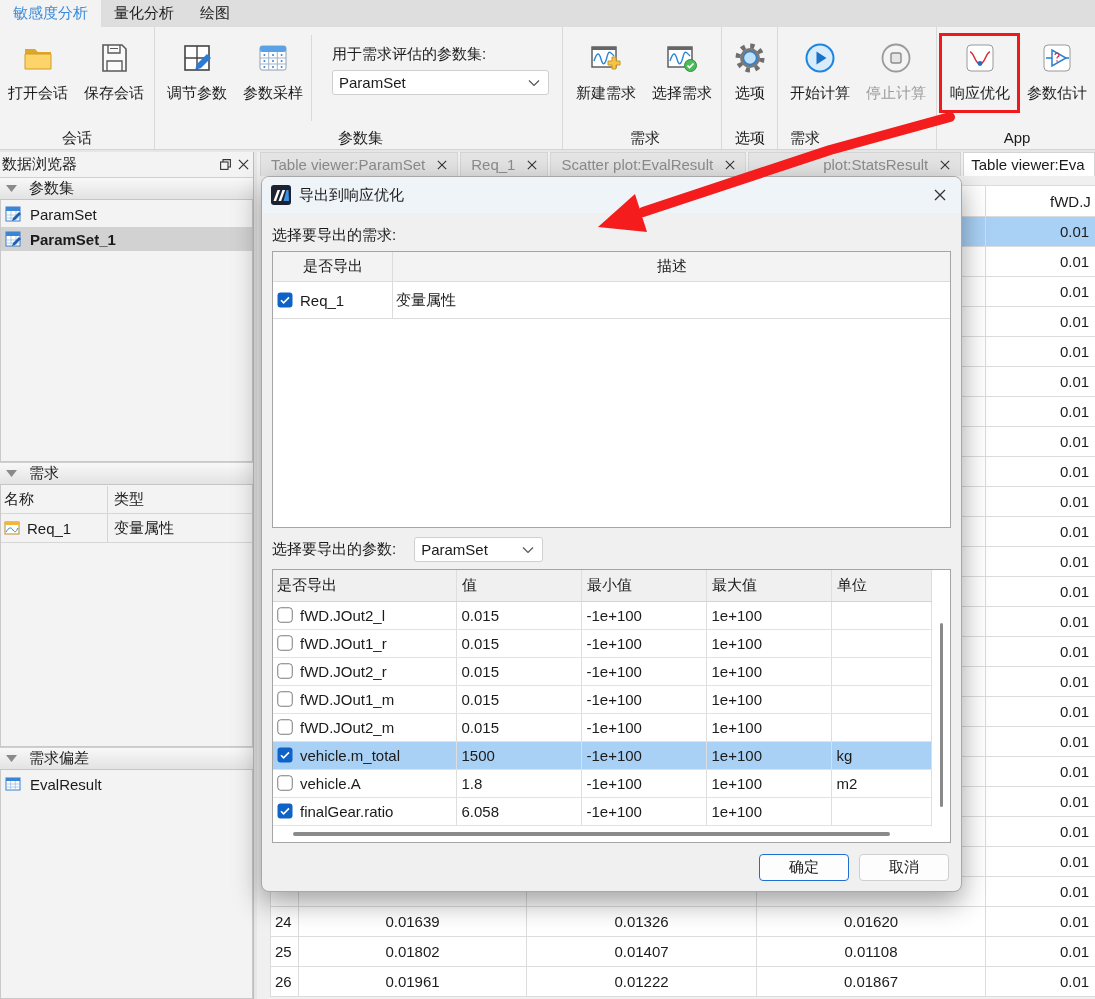  What do you see at coordinates (749, 138) in the screenshot?
I see `group-label: 选项` at bounding box center [749, 138].